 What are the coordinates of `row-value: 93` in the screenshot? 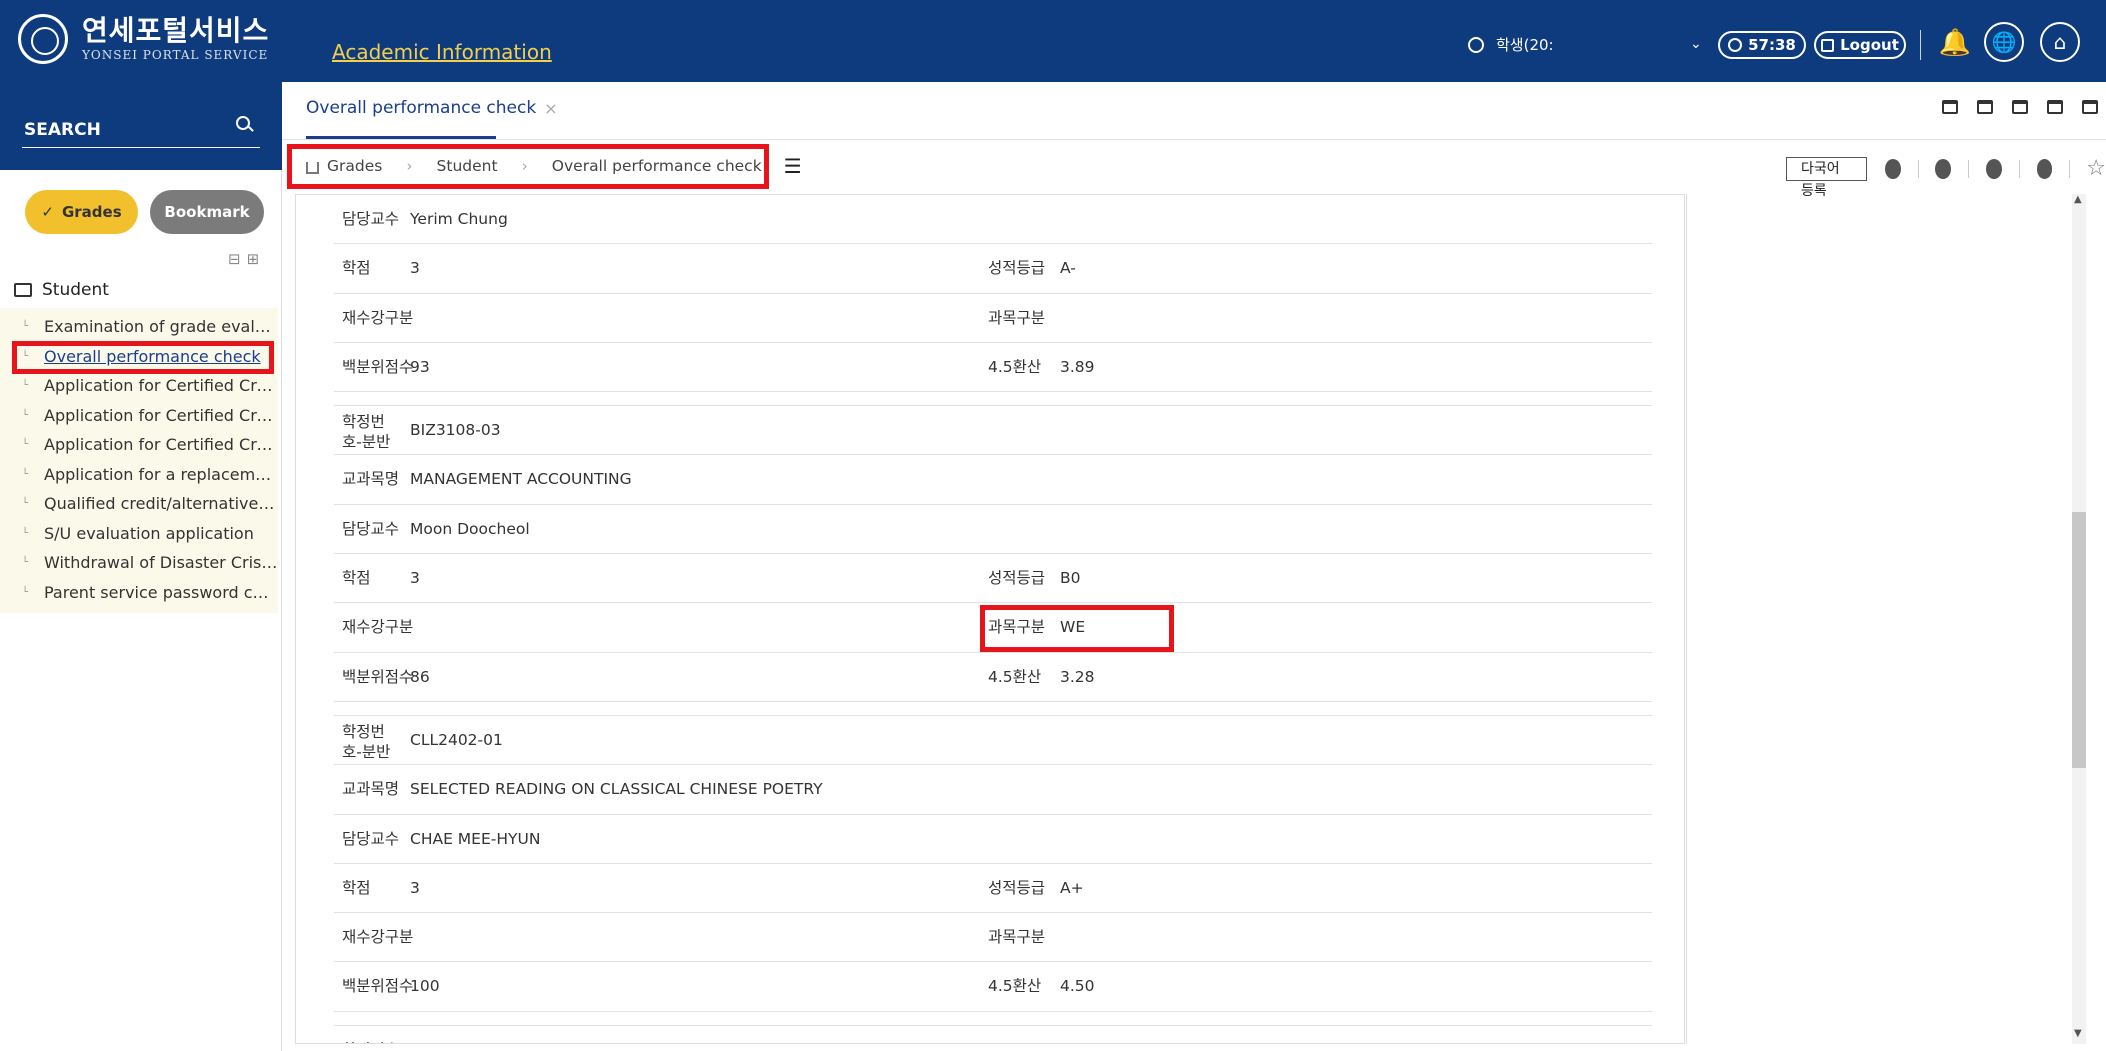 It's located at (420, 366).